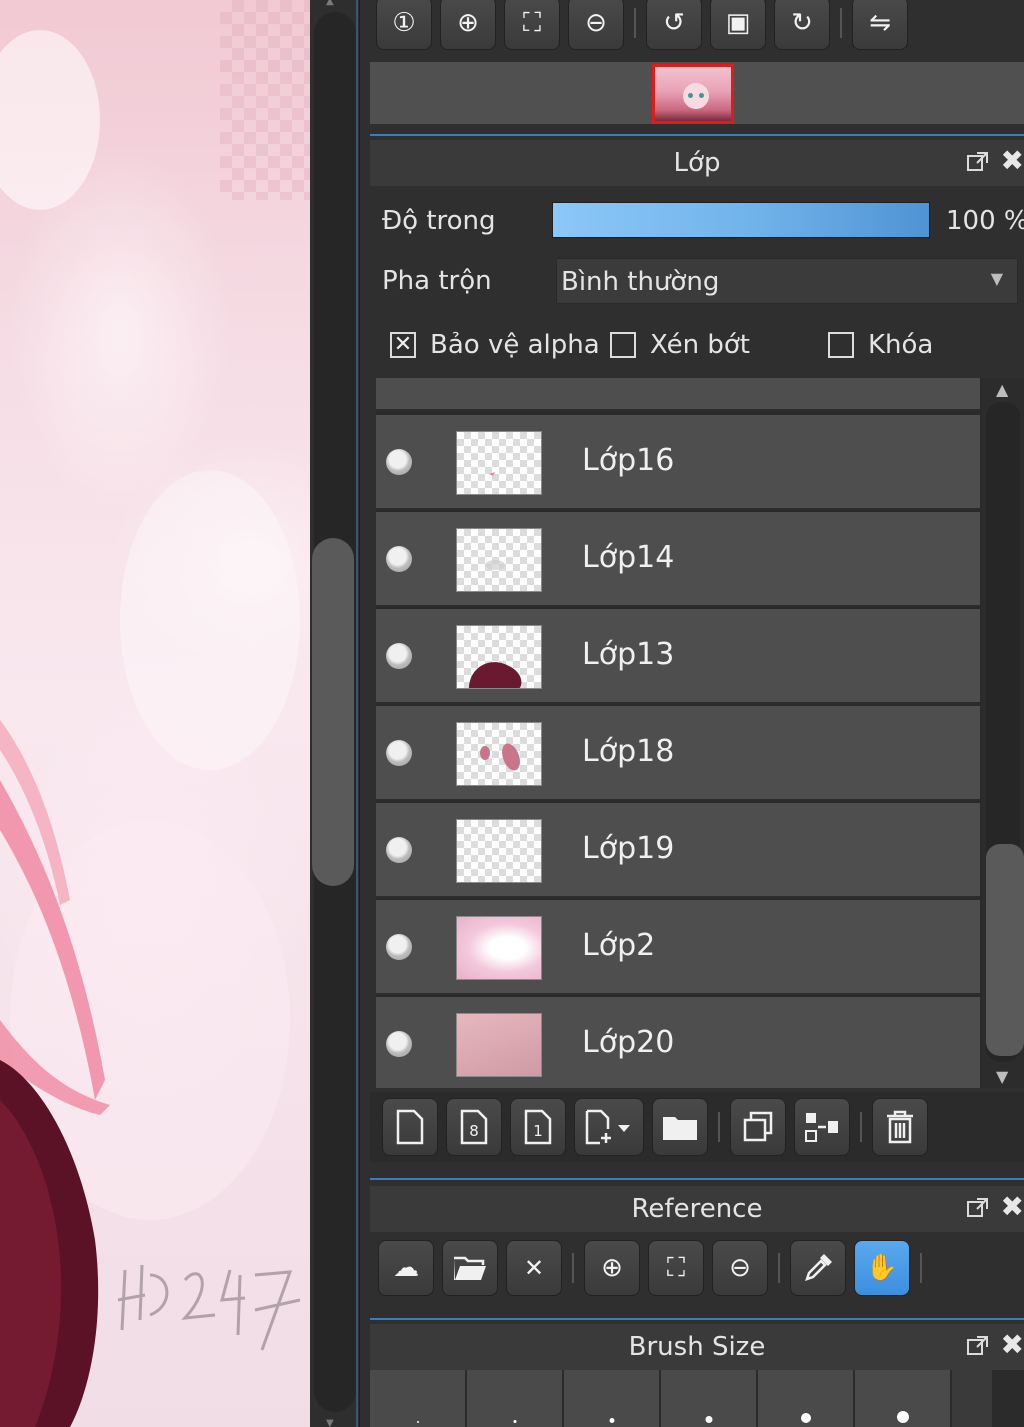 Image resolution: width=1024 pixels, height=1427 pixels. What do you see at coordinates (619, 945) in the screenshot?
I see `layer-name: Lớp2` at bounding box center [619, 945].